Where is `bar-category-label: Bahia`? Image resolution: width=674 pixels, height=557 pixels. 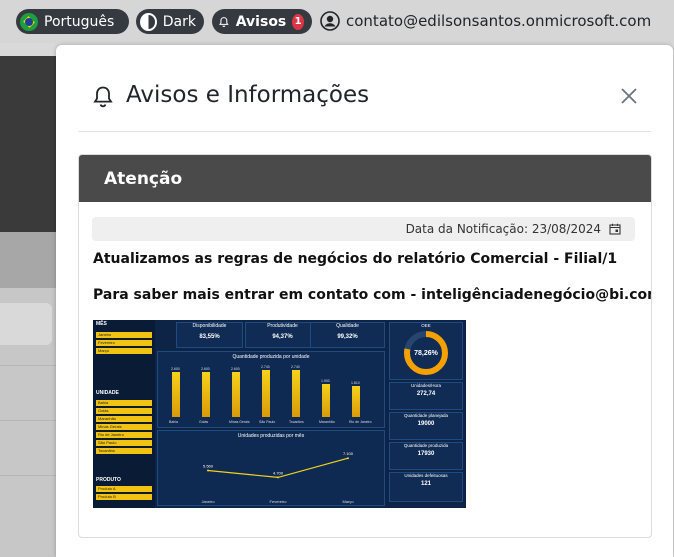 bar-category-label: Bahia is located at coordinates (173, 422).